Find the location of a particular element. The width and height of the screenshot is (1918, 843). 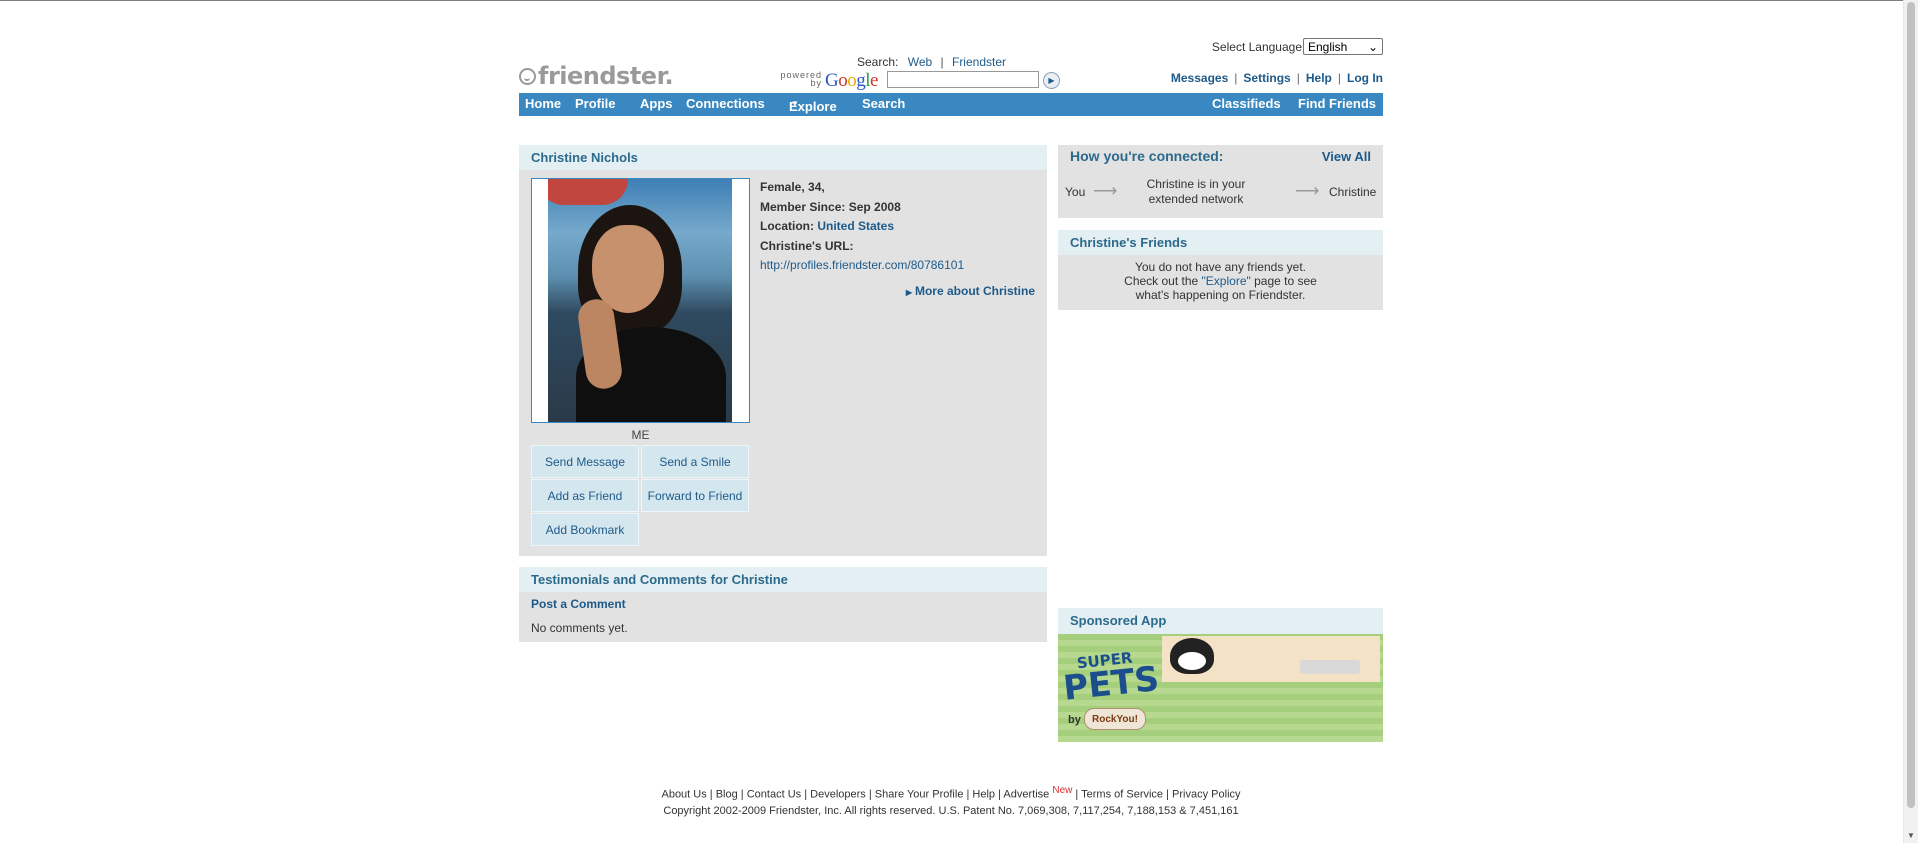

profile-photo is located at coordinates (640, 300).